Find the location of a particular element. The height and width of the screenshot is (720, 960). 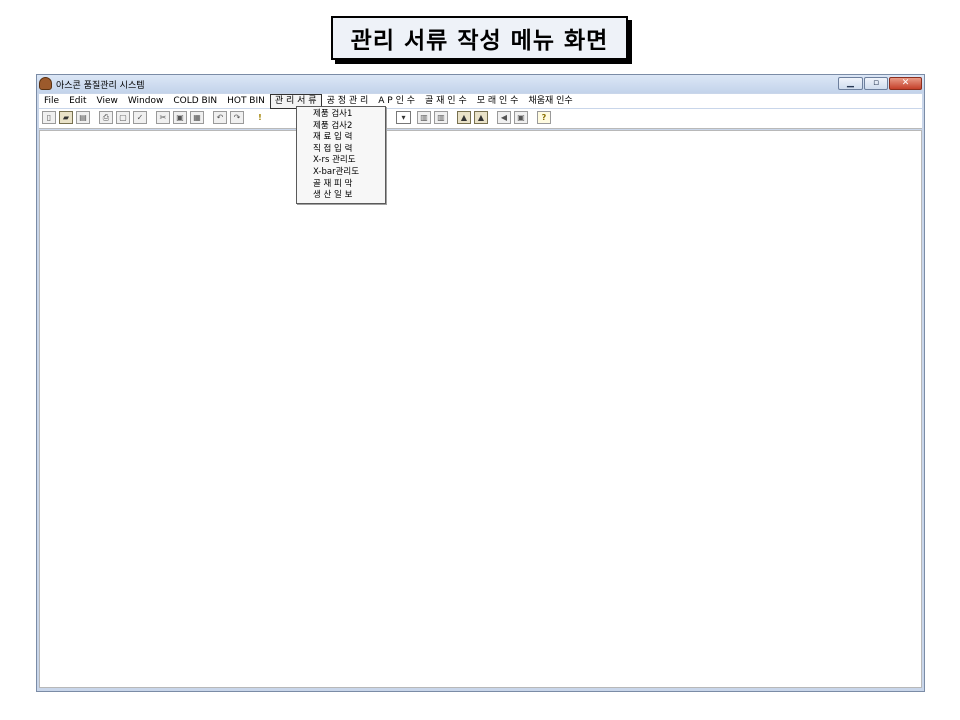

slide-caption: 관리 서류 작성 메뉴 화면 is located at coordinates (479, 38).